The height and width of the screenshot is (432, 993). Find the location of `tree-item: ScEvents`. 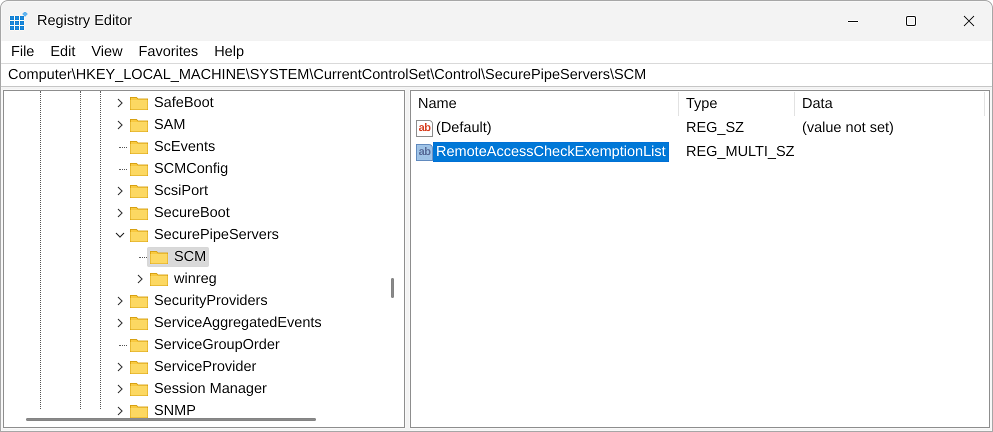

tree-item: ScEvents is located at coordinates (172, 147).